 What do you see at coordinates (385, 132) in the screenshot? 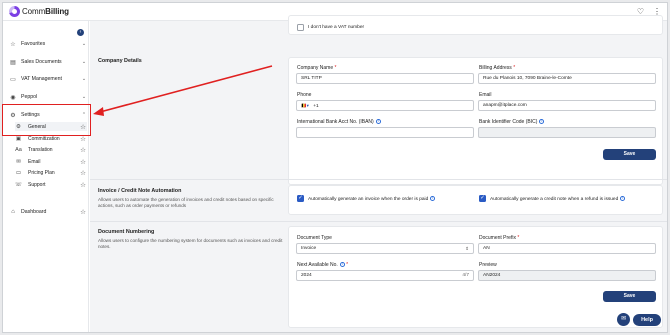
I see `iban-input` at bounding box center [385, 132].